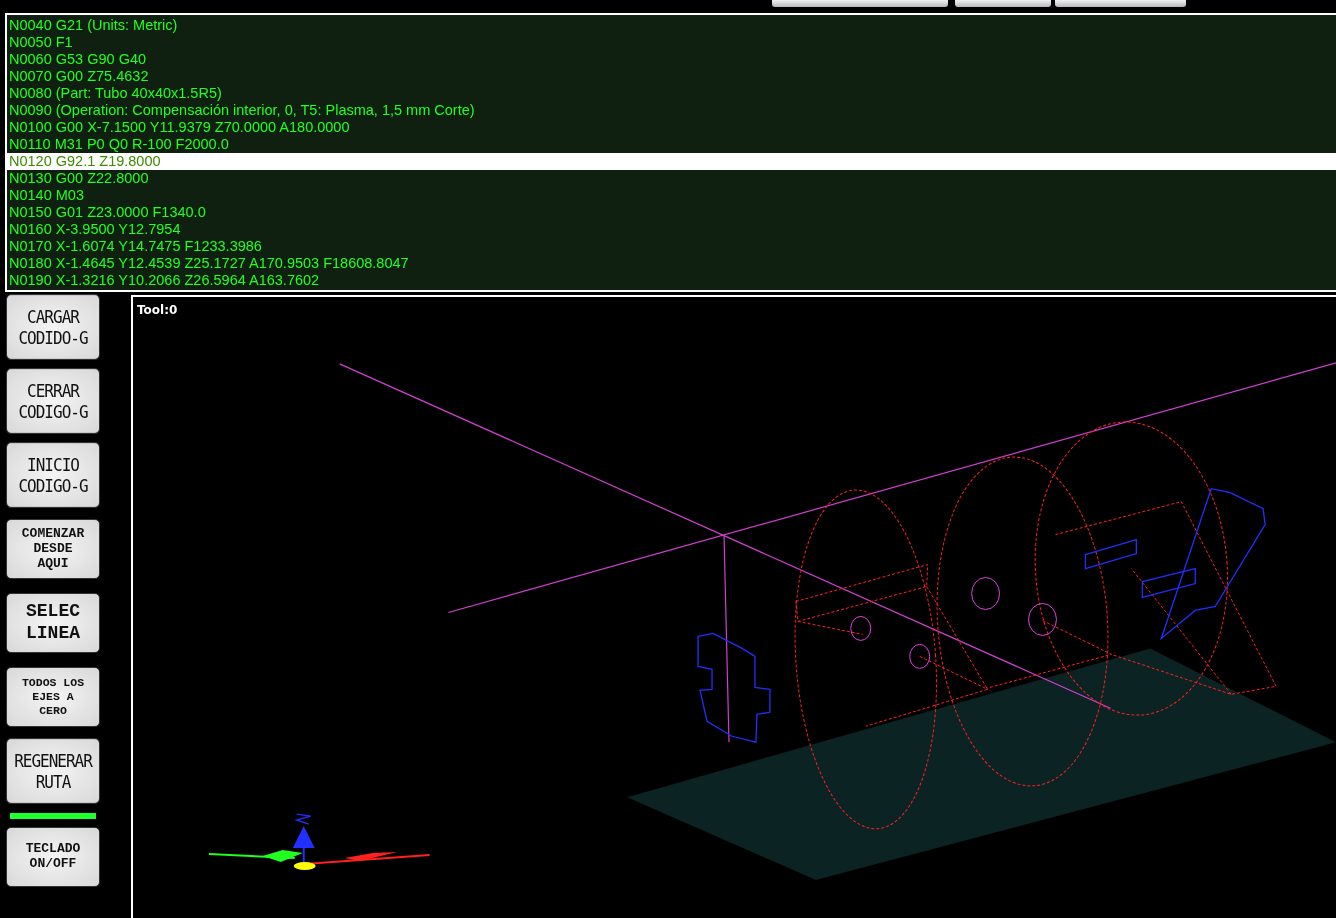 This screenshot has width=1336, height=918. What do you see at coordinates (671, 263) in the screenshot?
I see `gcode-line: N0180 X-1.4645 Y12.4539 Z25.1727 A170.9503 F18608.8047` at bounding box center [671, 263].